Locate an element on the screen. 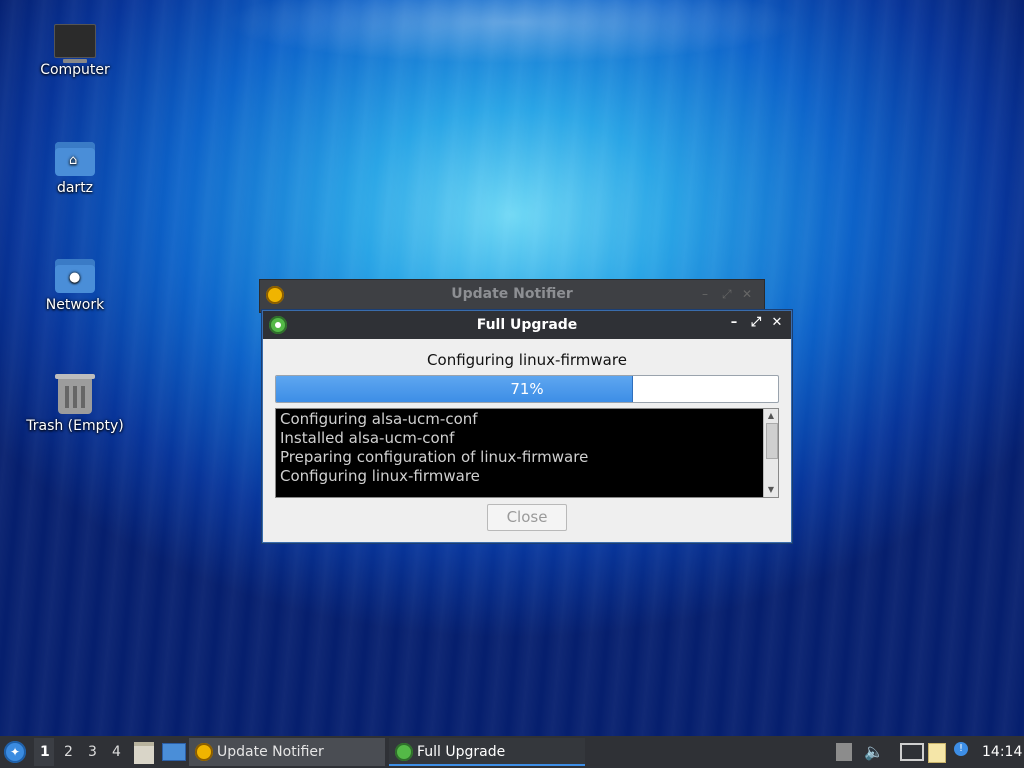 The width and height of the screenshot is (1024, 768). desktop-icon-label: dartz is located at coordinates (75, 188).